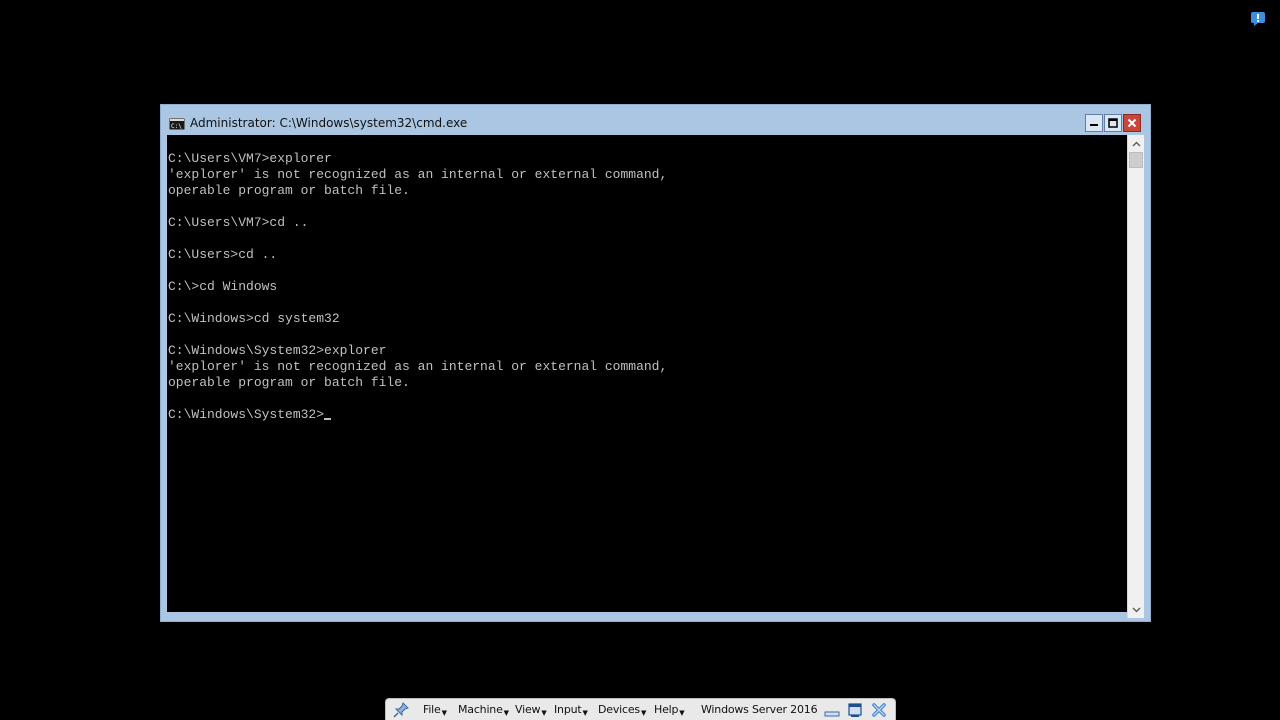  I want to click on menu-file: File▼, so click(435, 710).